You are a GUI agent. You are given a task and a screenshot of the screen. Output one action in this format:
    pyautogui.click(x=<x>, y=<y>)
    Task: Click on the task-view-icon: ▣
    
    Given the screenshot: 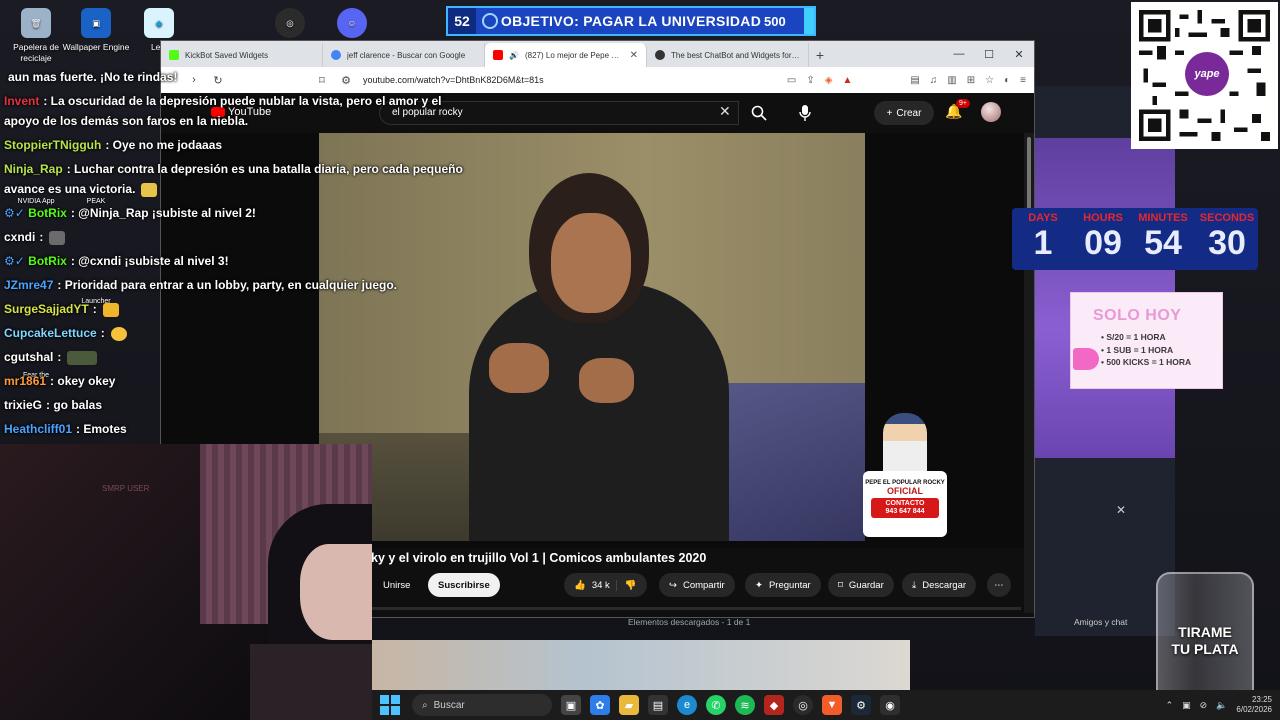 What is the action you would take?
    pyautogui.click(x=571, y=705)
    